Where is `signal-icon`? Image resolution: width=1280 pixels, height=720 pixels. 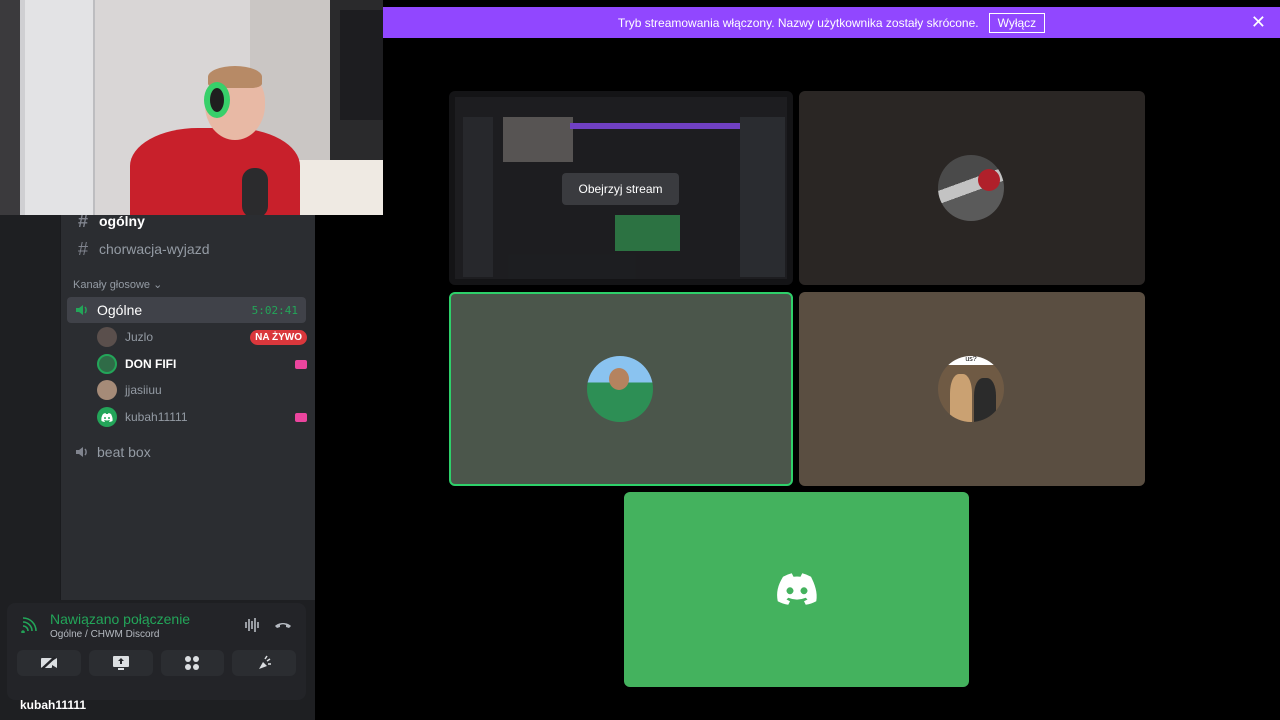 signal-icon is located at coordinates (29, 625).